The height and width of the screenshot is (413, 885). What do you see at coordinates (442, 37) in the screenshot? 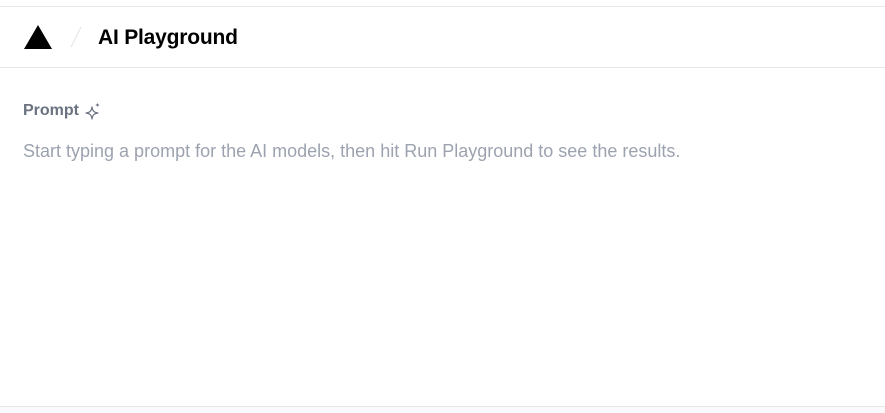
I see `app-header: AI Playground` at bounding box center [442, 37].